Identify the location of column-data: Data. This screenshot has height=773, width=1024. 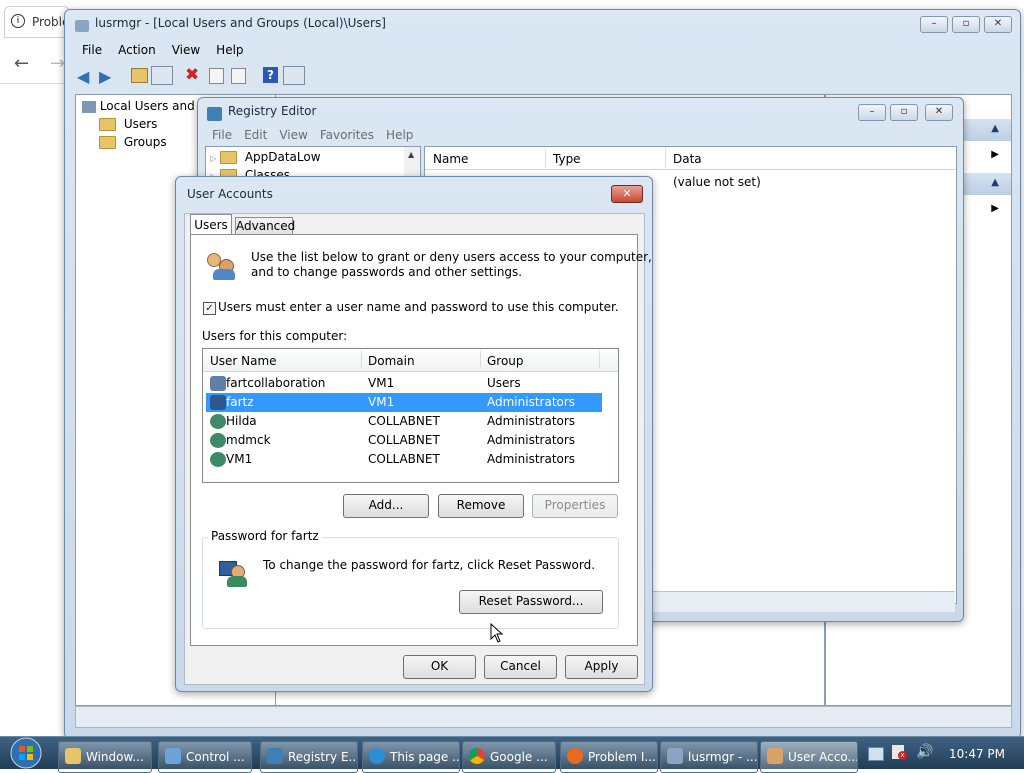
(687, 159).